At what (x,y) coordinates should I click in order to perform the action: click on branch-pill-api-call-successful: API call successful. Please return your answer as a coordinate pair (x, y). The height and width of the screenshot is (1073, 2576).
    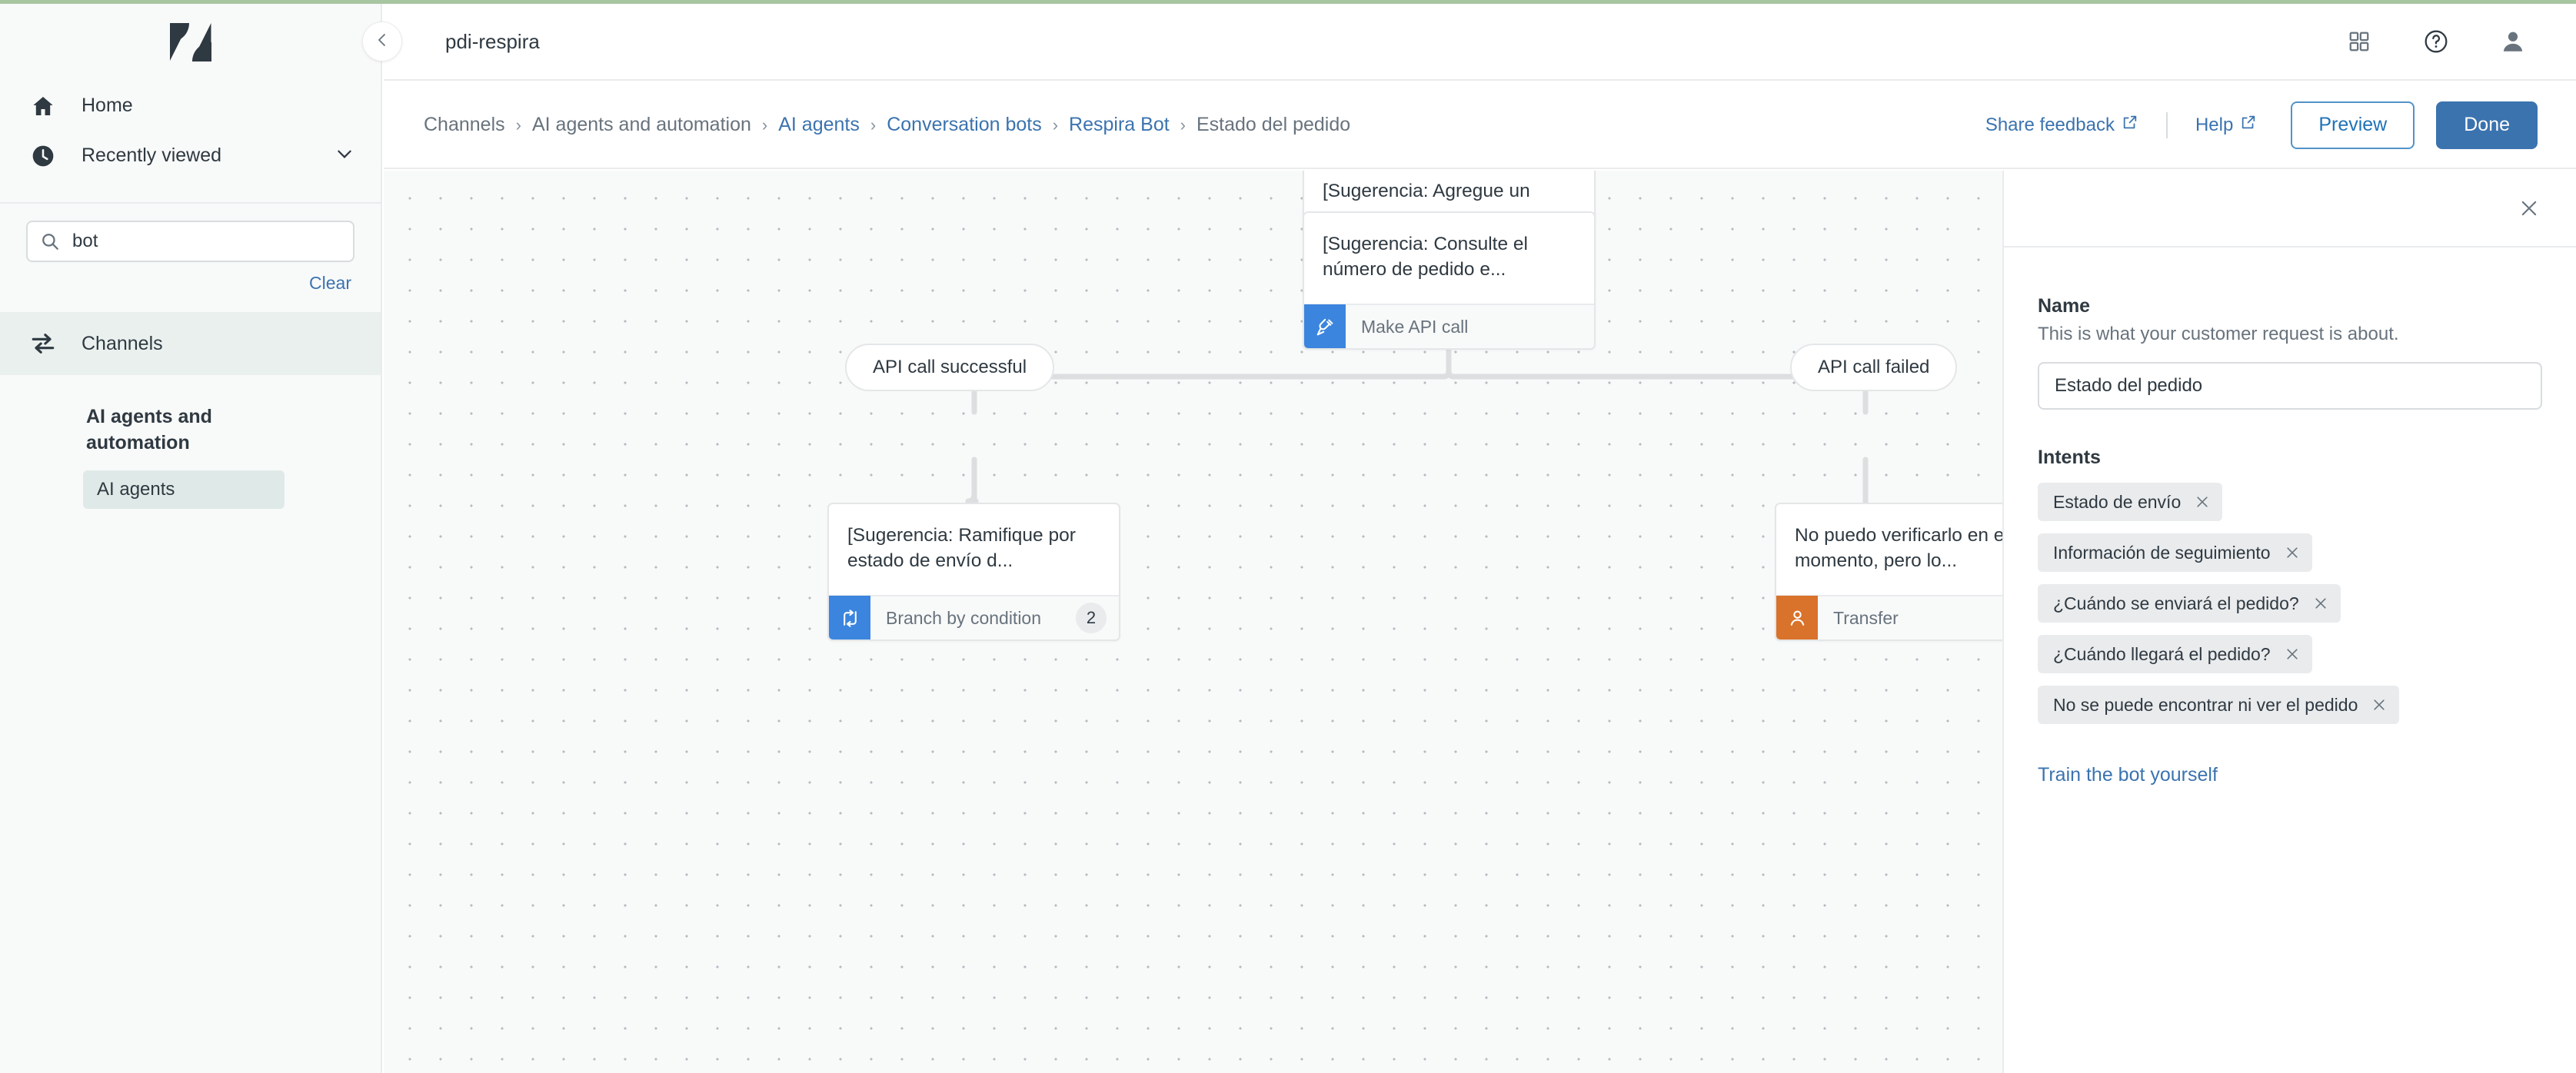
    Looking at the image, I should click on (950, 367).